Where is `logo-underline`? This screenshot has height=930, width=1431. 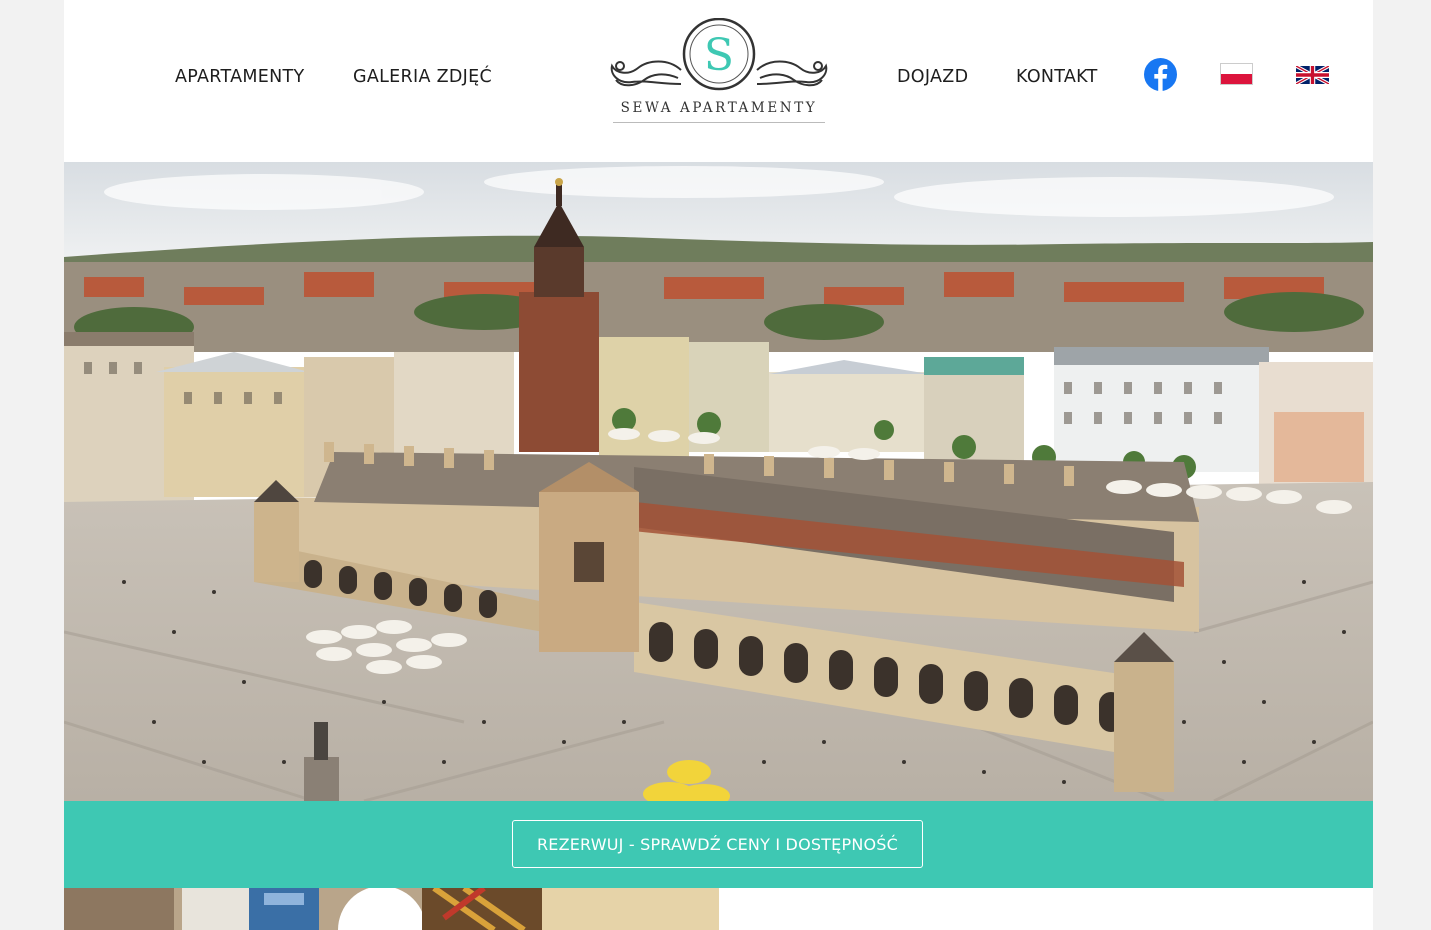
logo-underline is located at coordinates (719, 122).